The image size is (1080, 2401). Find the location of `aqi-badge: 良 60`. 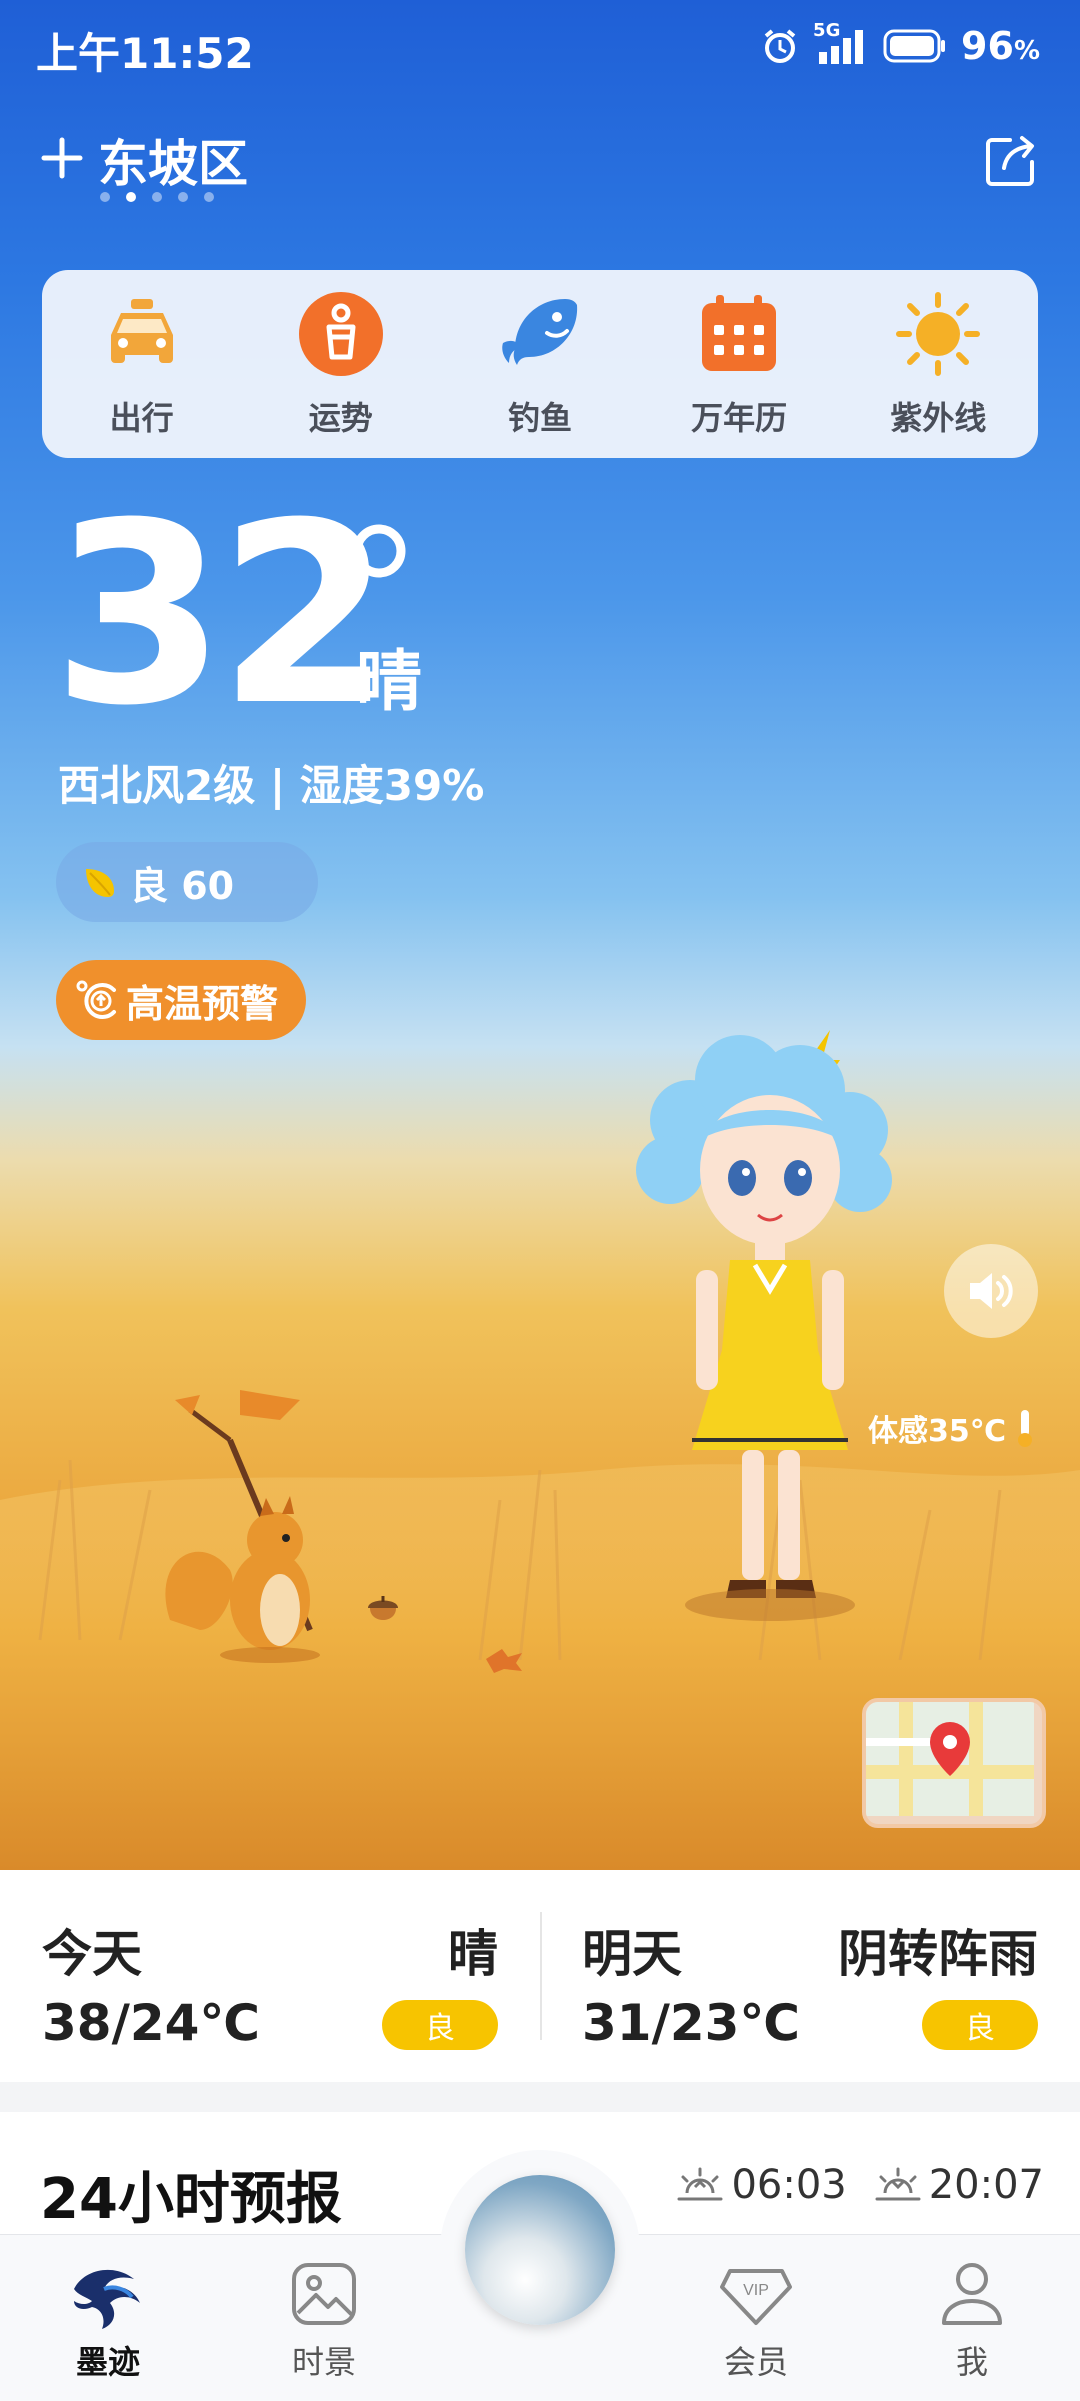

aqi-badge: 良 60 is located at coordinates (187, 882).